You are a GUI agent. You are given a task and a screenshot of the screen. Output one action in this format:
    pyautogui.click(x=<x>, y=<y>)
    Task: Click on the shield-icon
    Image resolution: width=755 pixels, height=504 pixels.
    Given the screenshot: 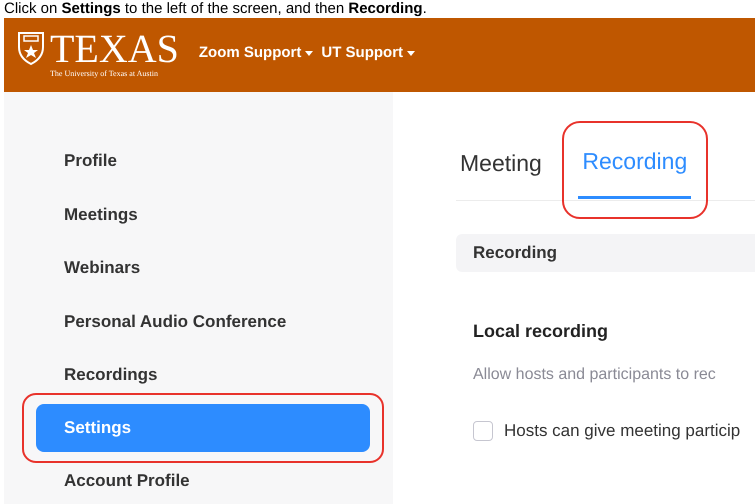 What is the action you would take?
    pyautogui.click(x=31, y=48)
    